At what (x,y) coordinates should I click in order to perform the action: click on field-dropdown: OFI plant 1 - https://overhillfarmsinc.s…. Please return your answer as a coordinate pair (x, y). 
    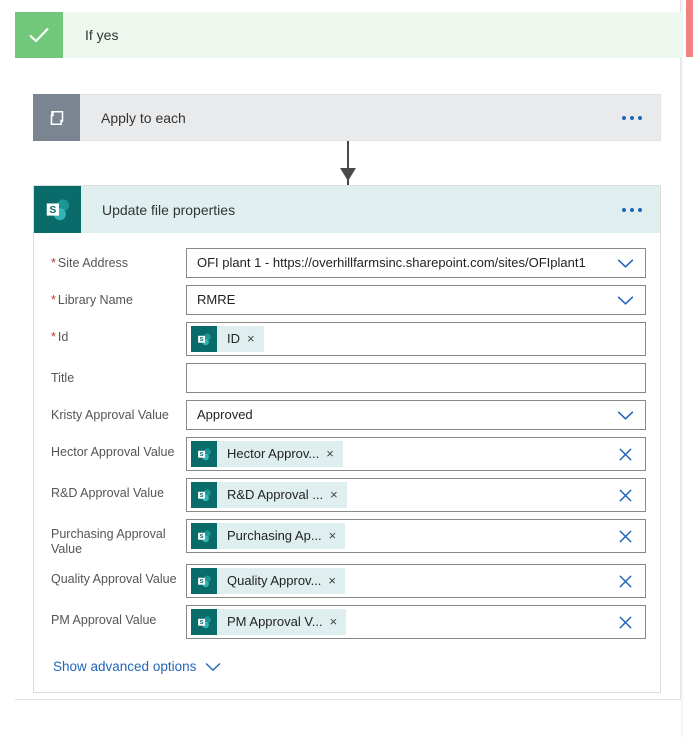
    Looking at the image, I should click on (416, 263).